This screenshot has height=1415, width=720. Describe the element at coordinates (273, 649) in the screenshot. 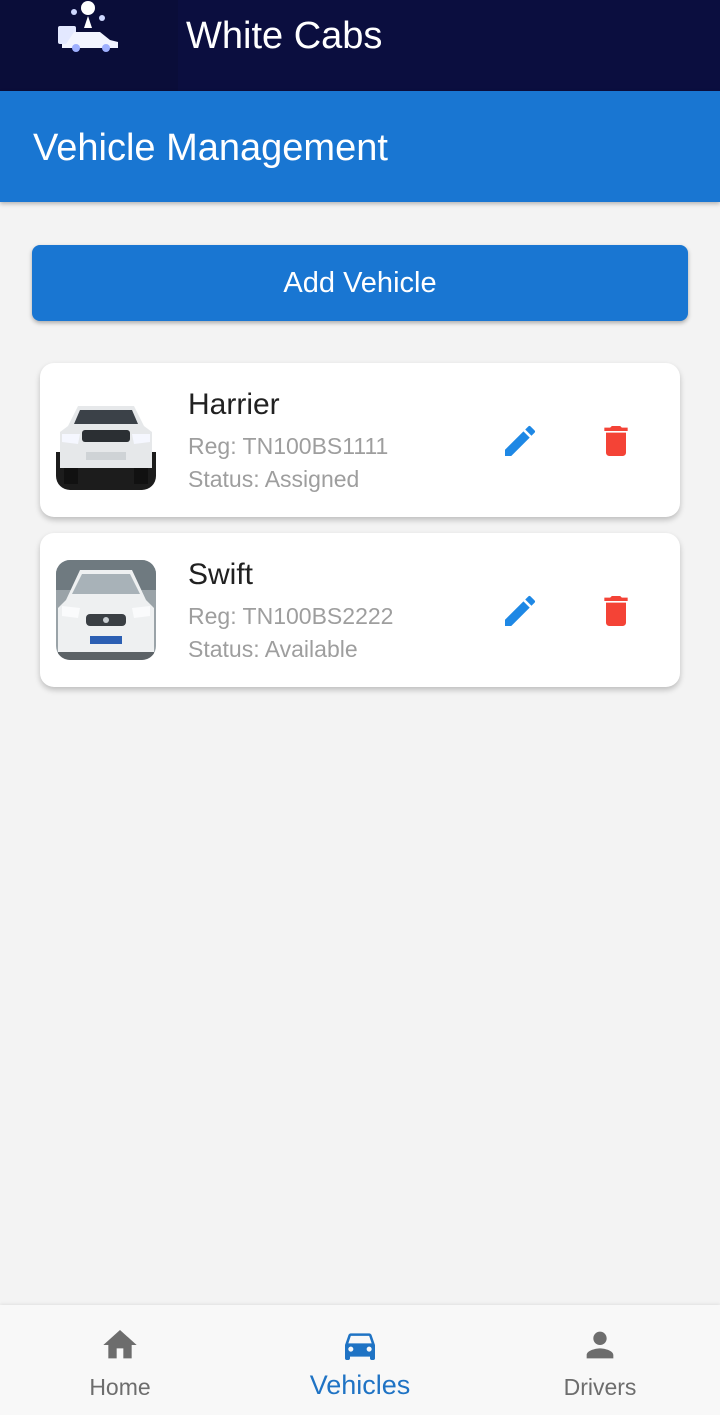

I see `vehicle-status: Status: Available` at that location.